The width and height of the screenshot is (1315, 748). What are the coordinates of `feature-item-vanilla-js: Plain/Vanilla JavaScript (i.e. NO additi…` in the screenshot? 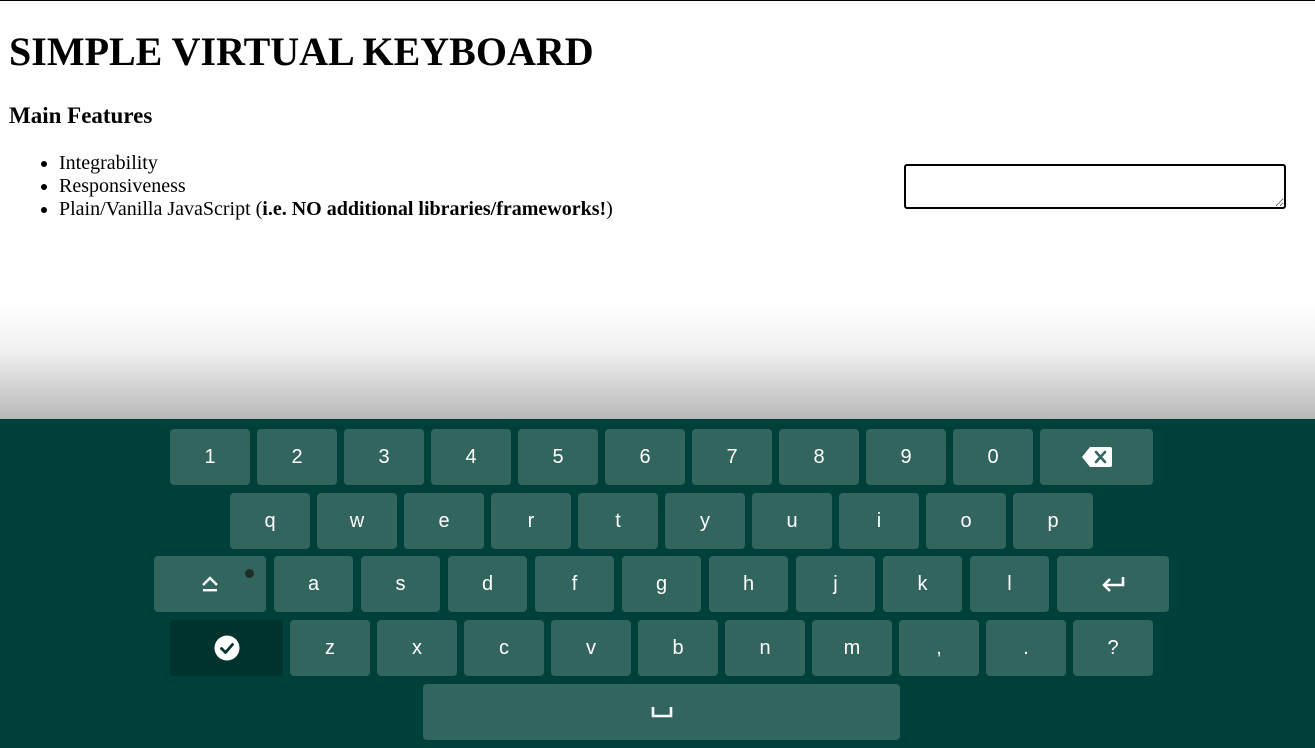 It's located at (336, 209).